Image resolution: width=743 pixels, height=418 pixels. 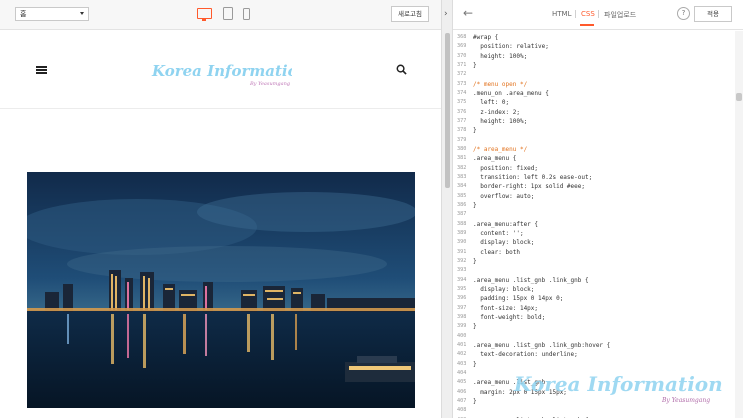 I want to click on preview-toolbar: 홈 새로고침, so click(x=220, y=15).